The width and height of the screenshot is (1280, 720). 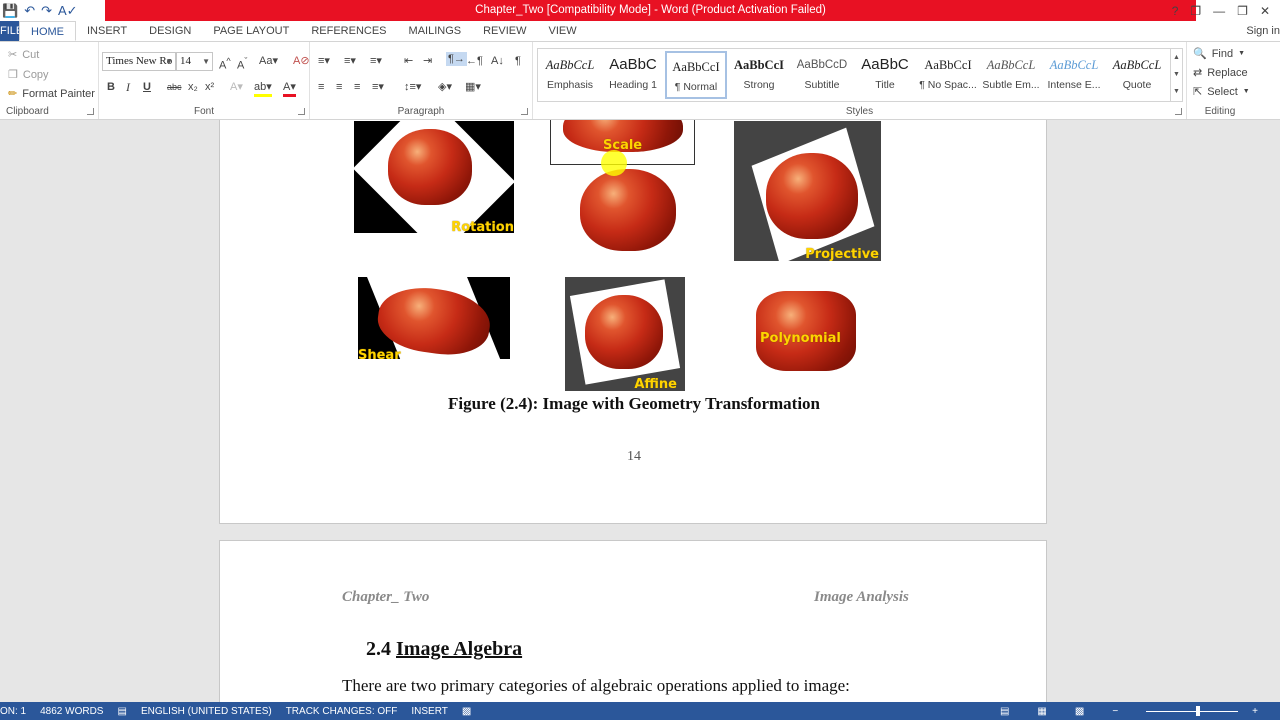 I want to click on format-painter-button: ✏ Format Painter, so click(x=51, y=94).